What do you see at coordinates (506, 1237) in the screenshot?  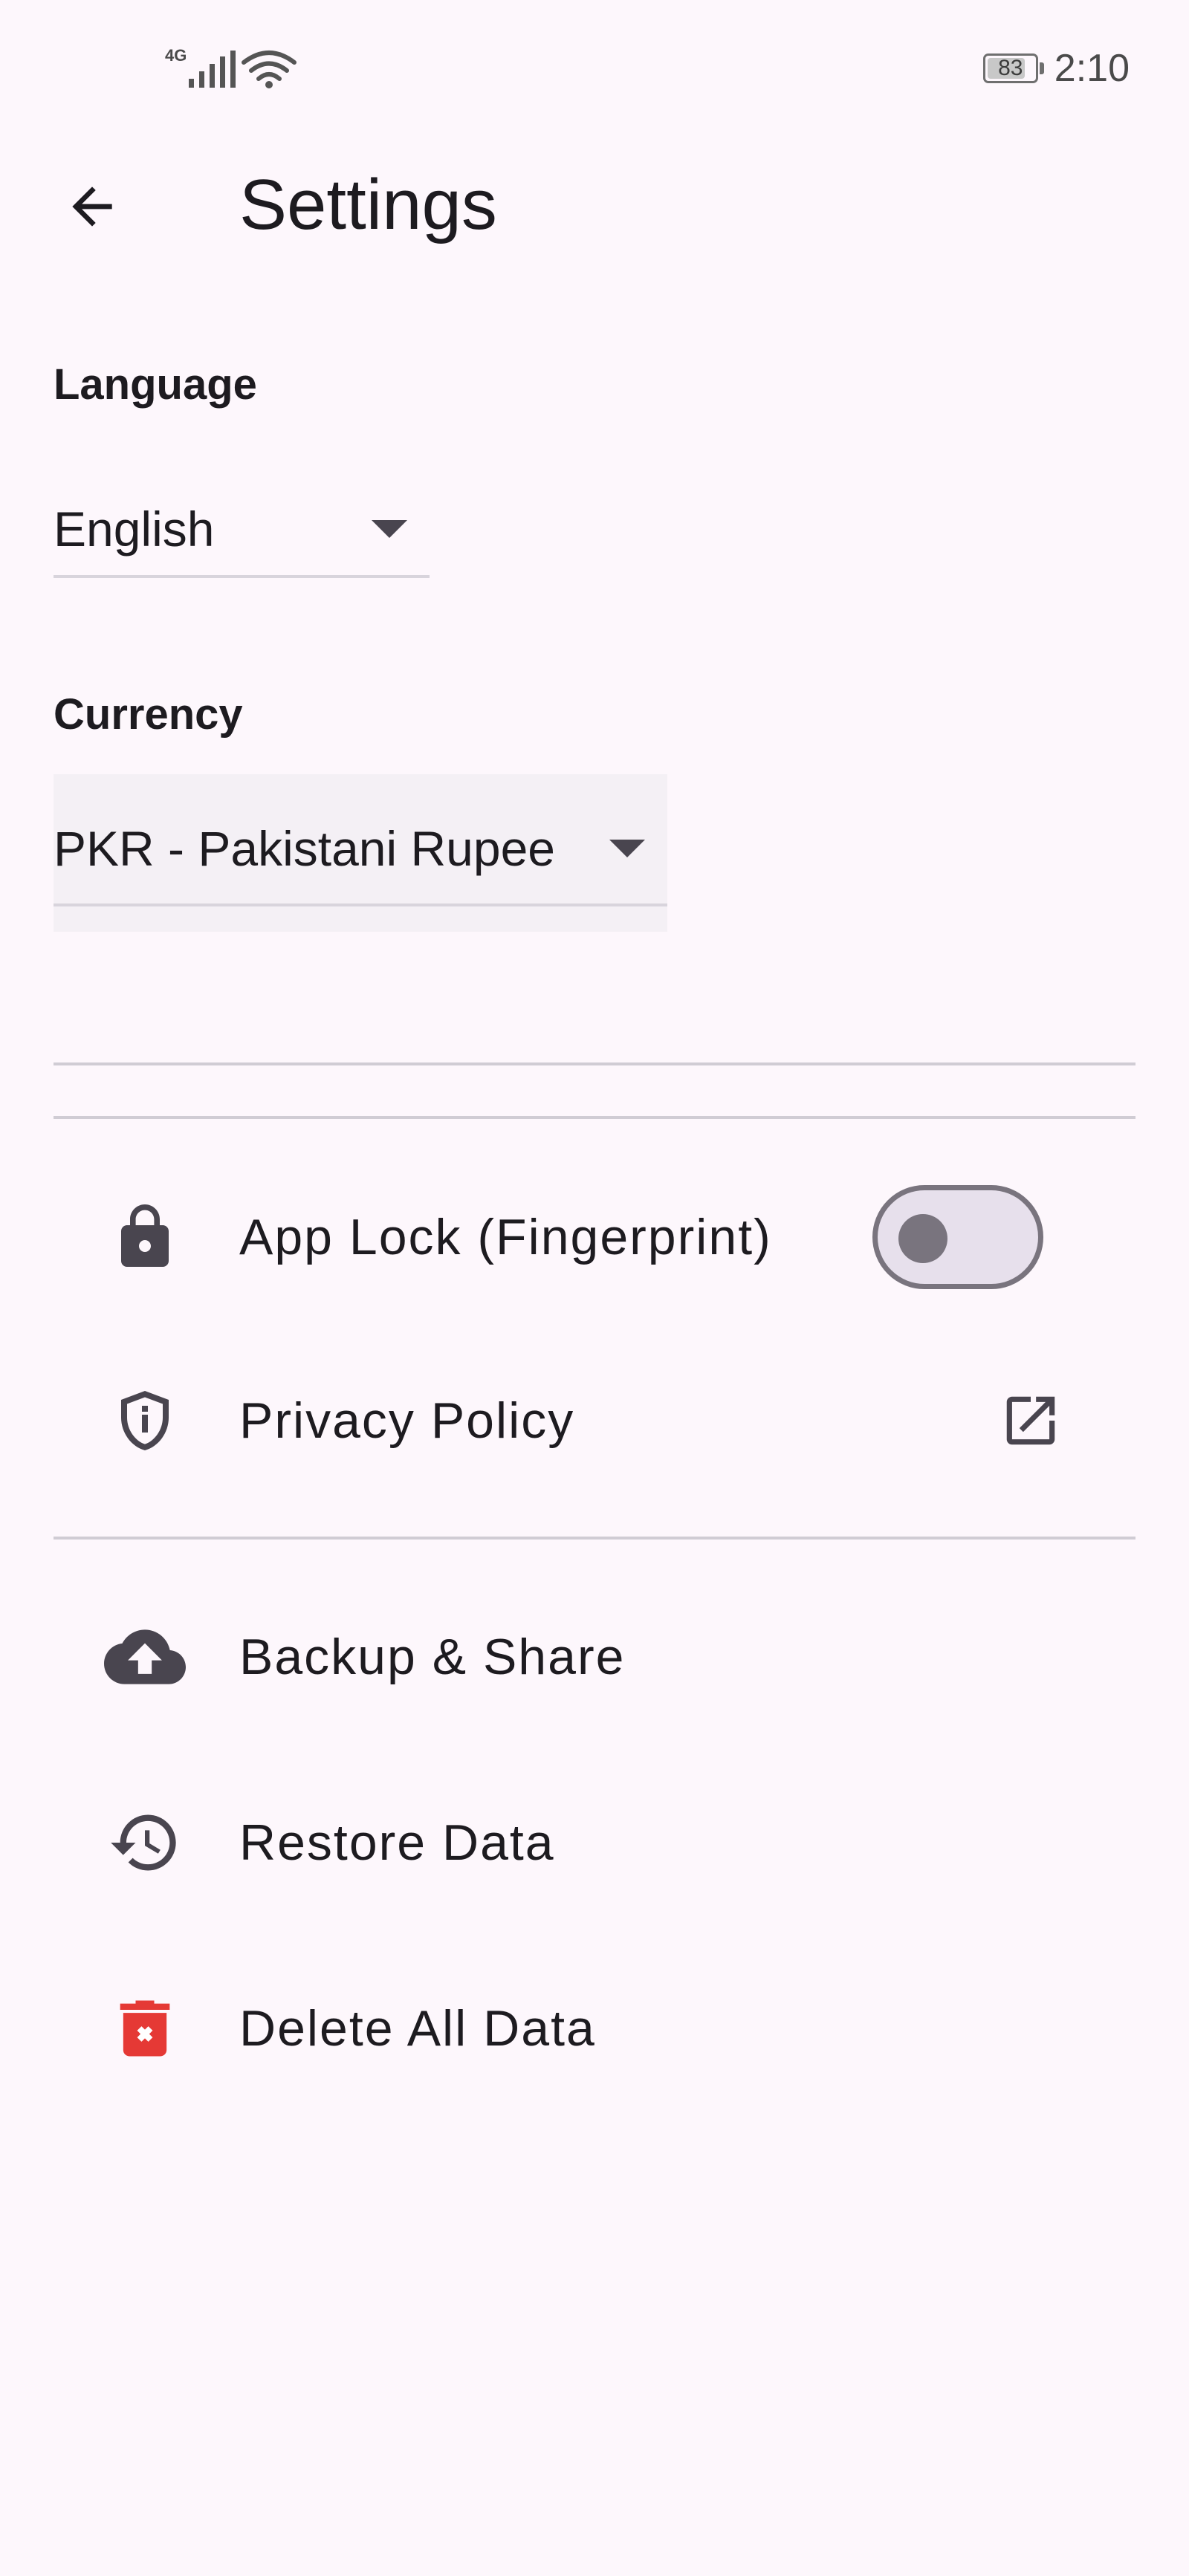 I see `app-lock-label: App Lock (Fingerprint)` at bounding box center [506, 1237].